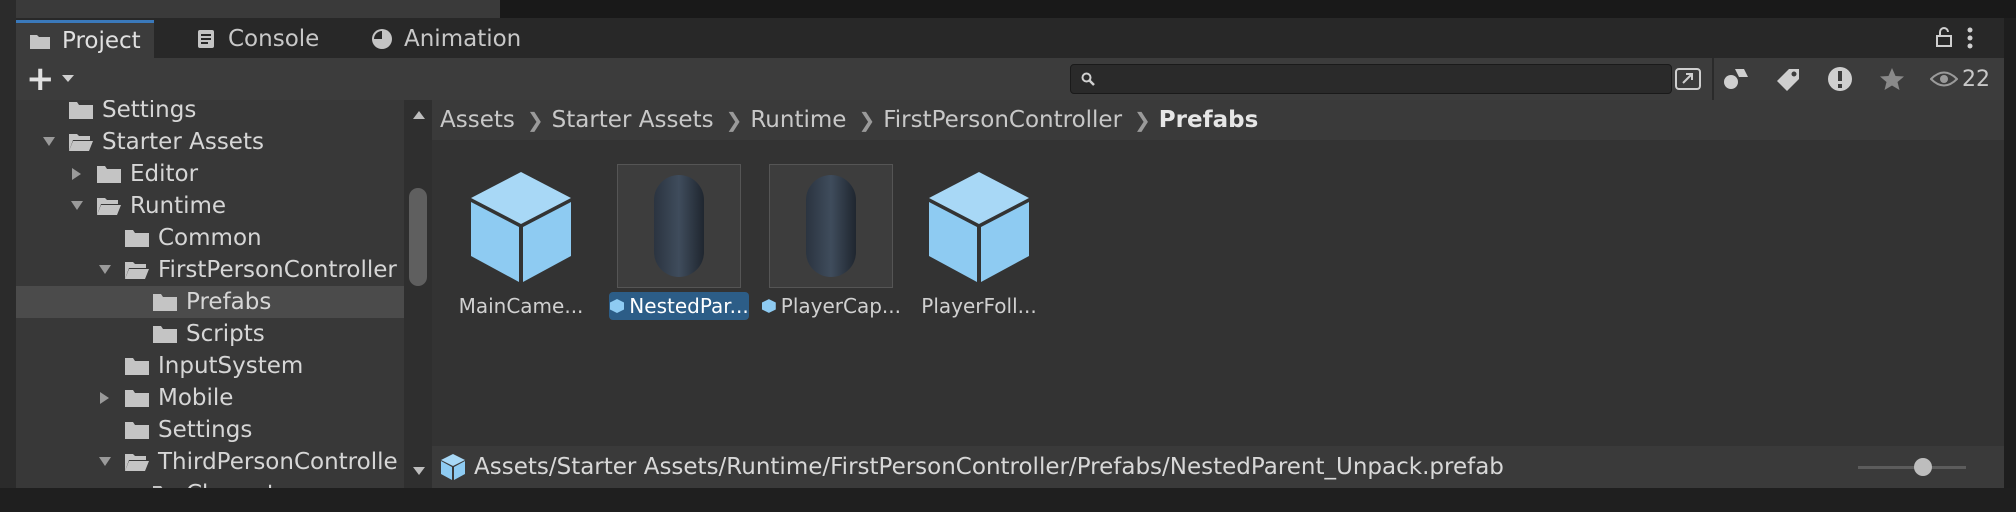 The image size is (2016, 512). I want to click on filter-by-type-button, so click(1736, 79).